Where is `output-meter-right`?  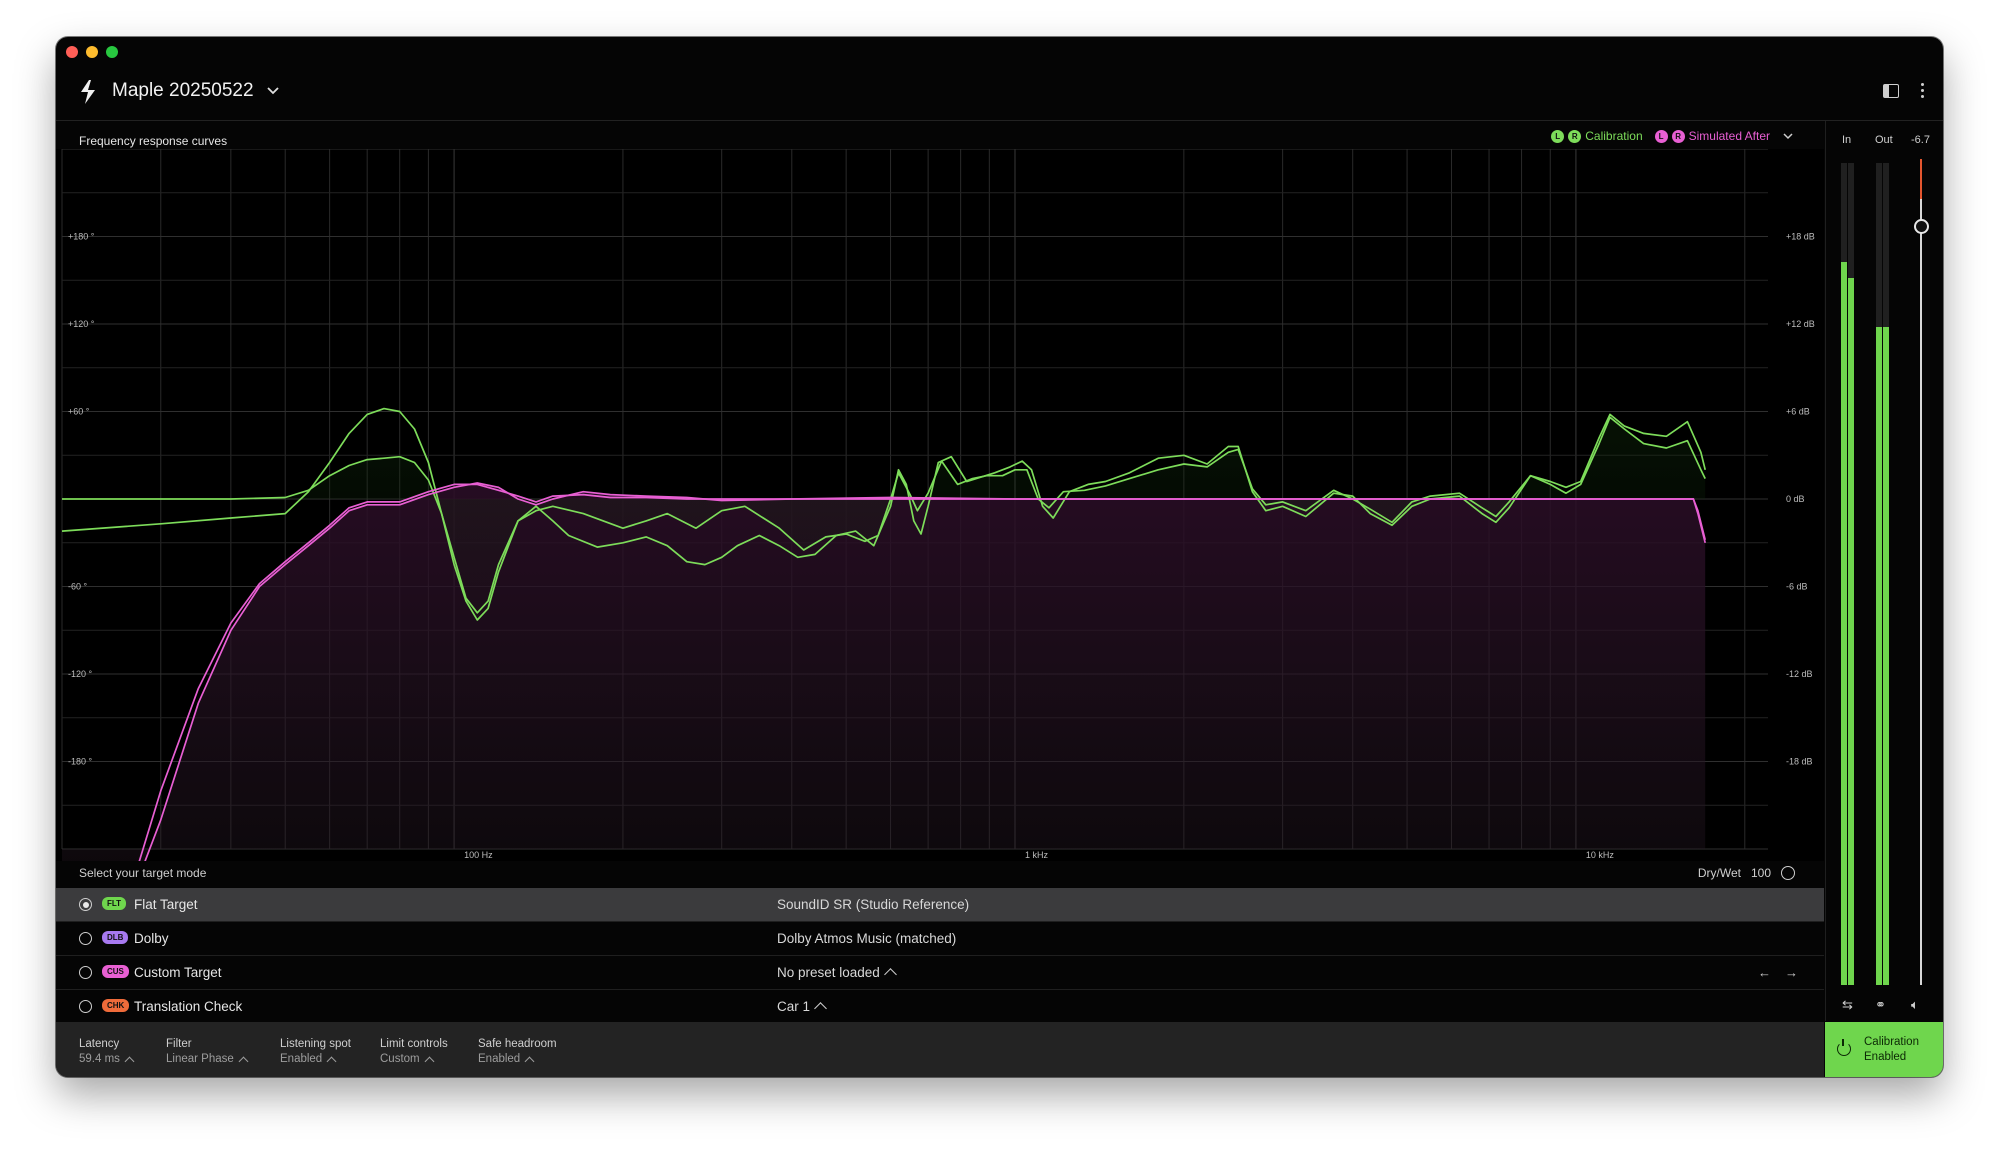
output-meter-right is located at coordinates (1886, 574).